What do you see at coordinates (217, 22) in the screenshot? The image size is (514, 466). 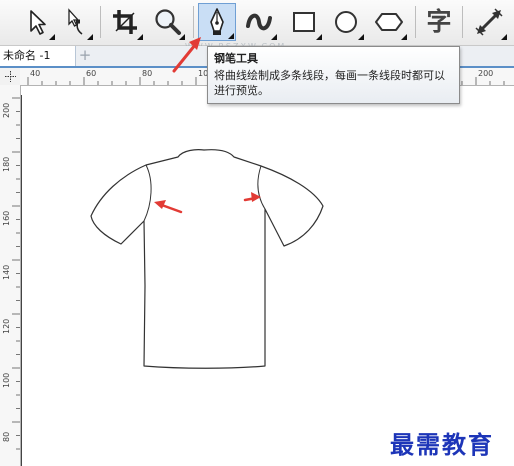 I see `pen-tool-button` at bounding box center [217, 22].